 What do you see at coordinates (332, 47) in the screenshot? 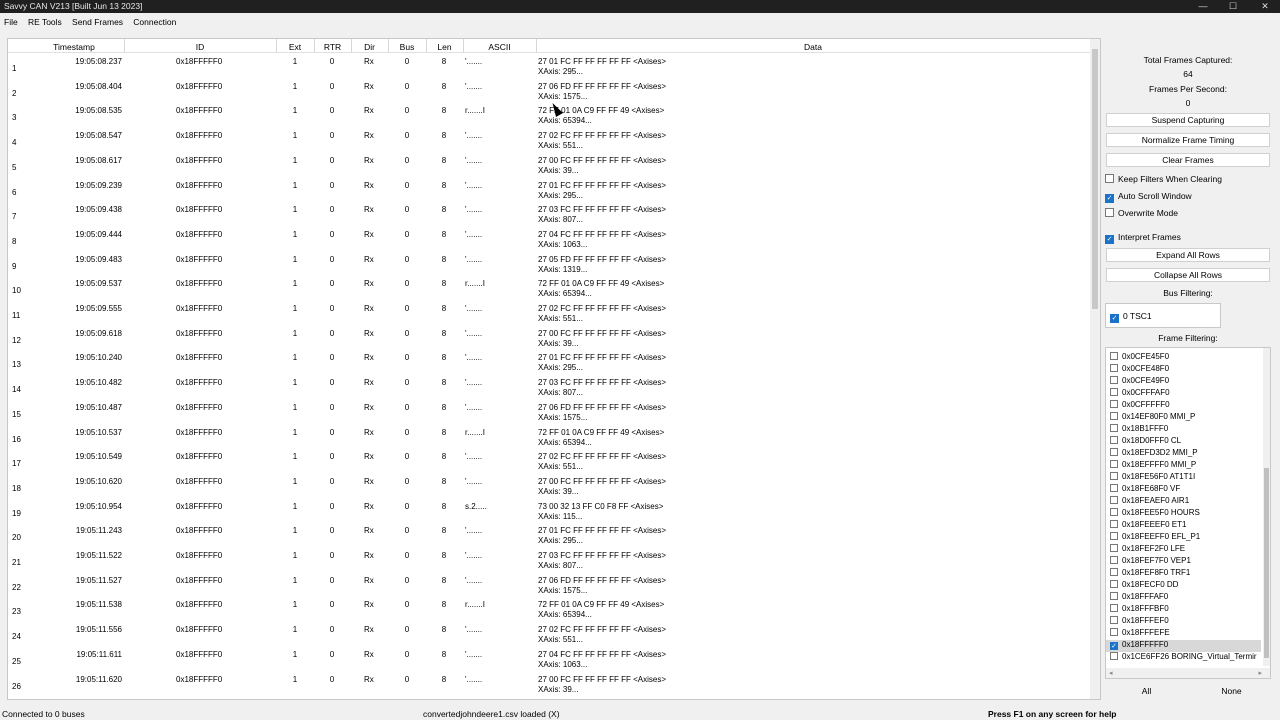
I see `col-rtr: RTR` at bounding box center [332, 47].